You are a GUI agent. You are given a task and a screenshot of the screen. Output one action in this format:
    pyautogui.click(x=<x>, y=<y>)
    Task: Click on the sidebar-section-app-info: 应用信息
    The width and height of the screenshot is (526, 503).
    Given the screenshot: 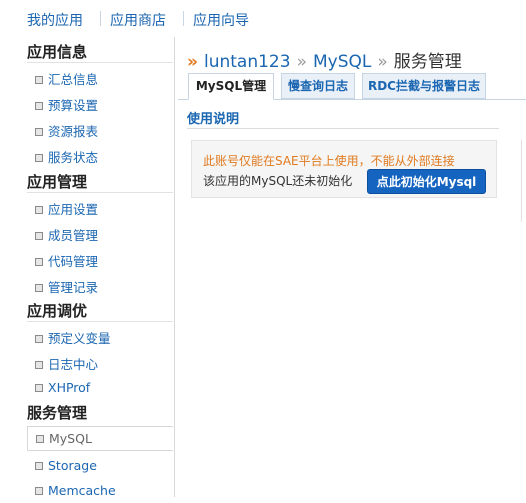 What is the action you would take?
    pyautogui.click(x=57, y=52)
    